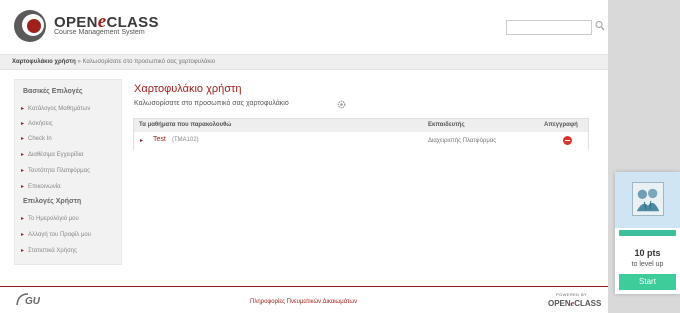 The height and width of the screenshot is (313, 680). Describe the element at coordinates (588, 303) in the screenshot. I see `footer-brand-suffix: CLASS` at that location.